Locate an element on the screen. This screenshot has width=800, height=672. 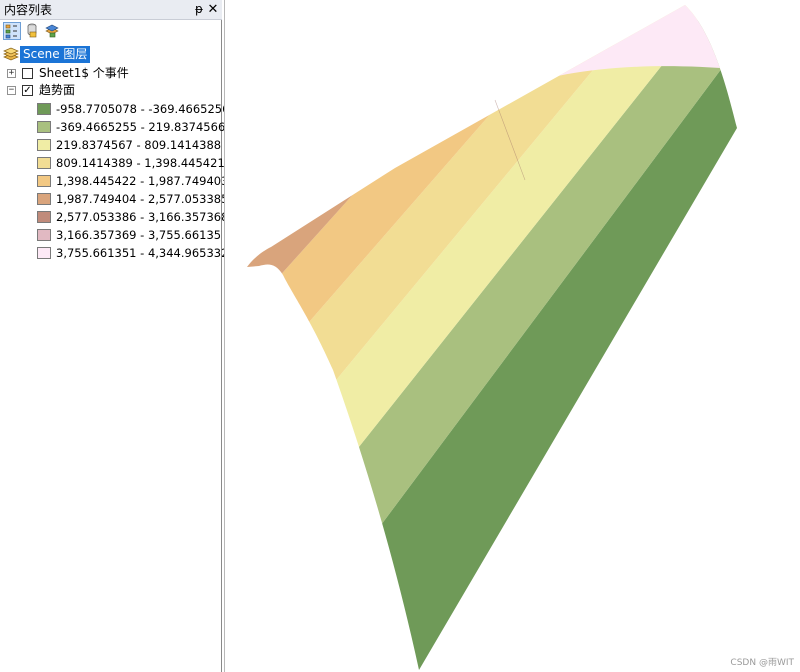
expand-icon: + is located at coordinates (11, 73).